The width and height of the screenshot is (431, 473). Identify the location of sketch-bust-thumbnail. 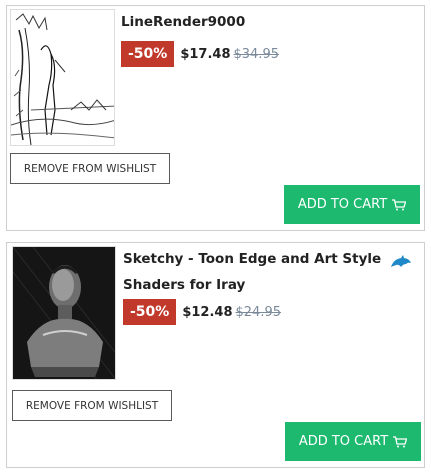
(64, 313).